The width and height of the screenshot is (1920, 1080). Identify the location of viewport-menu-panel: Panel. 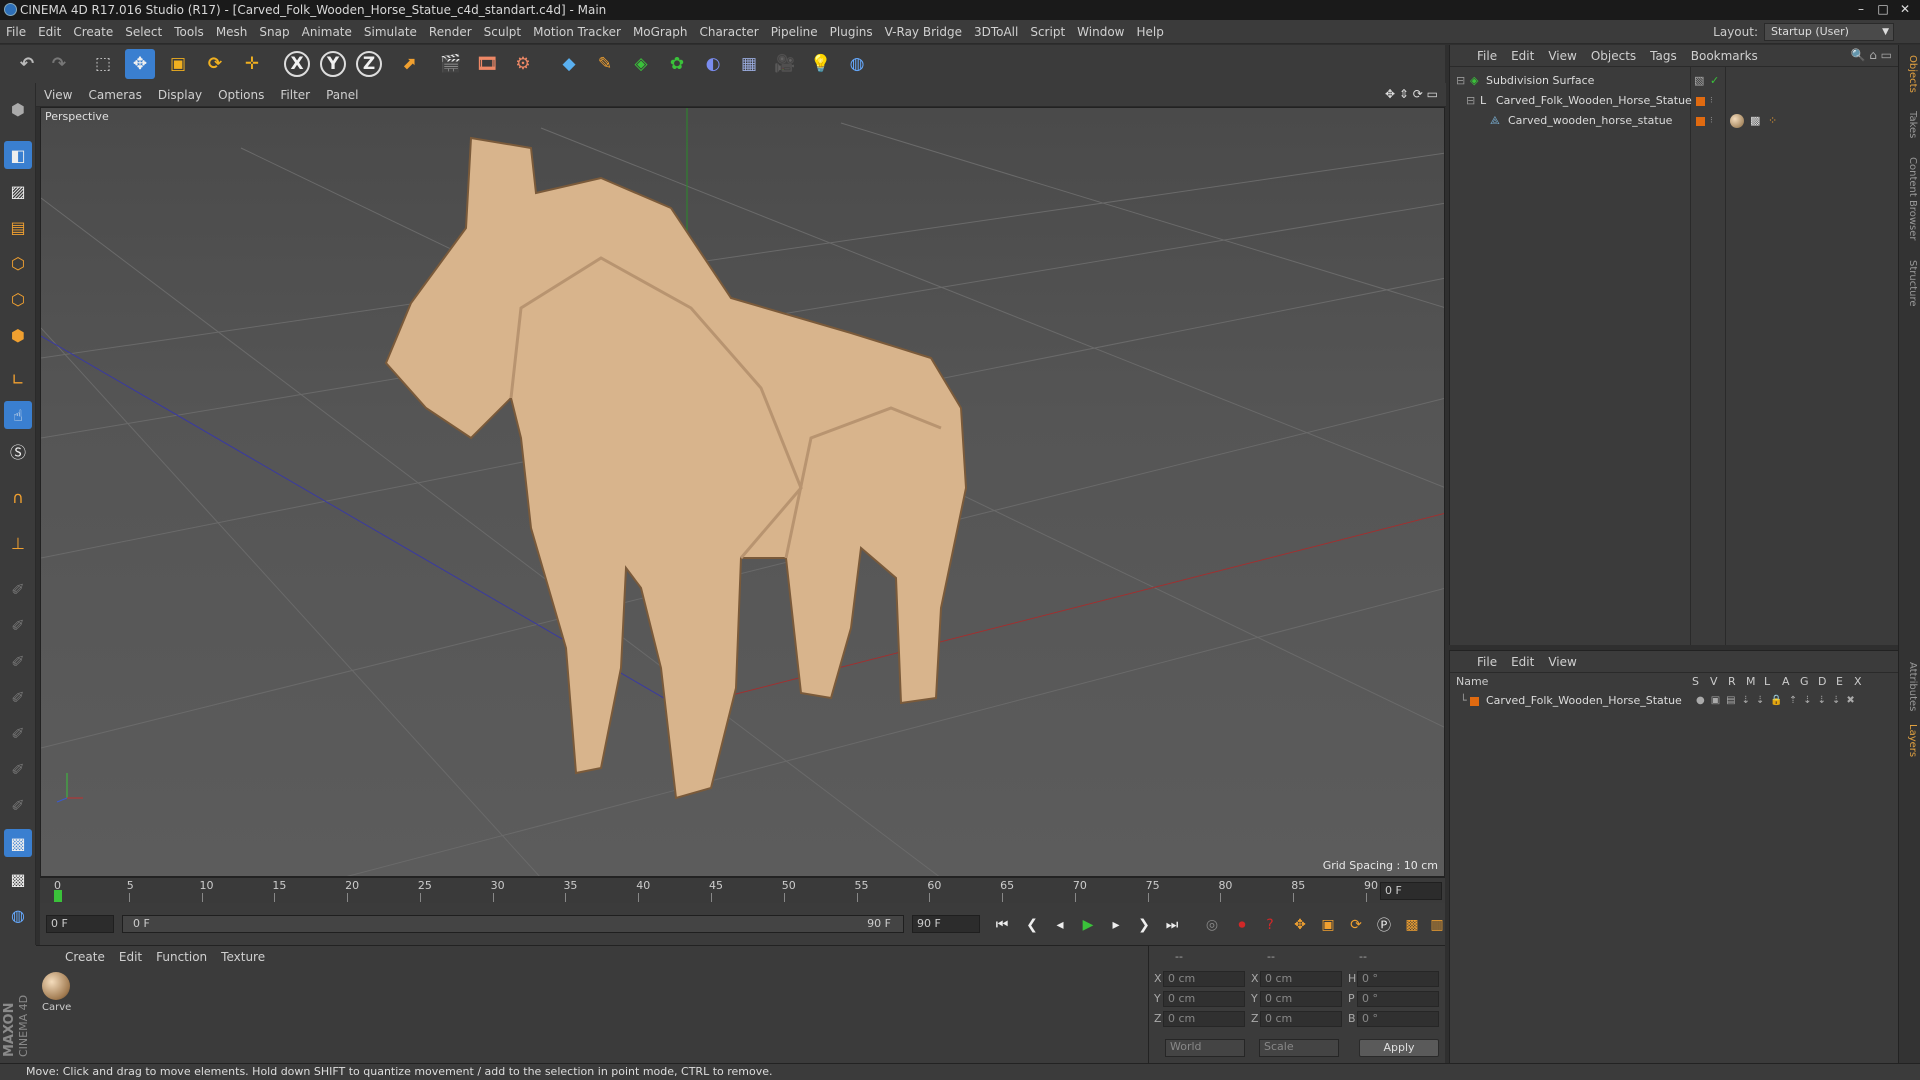
(342, 95).